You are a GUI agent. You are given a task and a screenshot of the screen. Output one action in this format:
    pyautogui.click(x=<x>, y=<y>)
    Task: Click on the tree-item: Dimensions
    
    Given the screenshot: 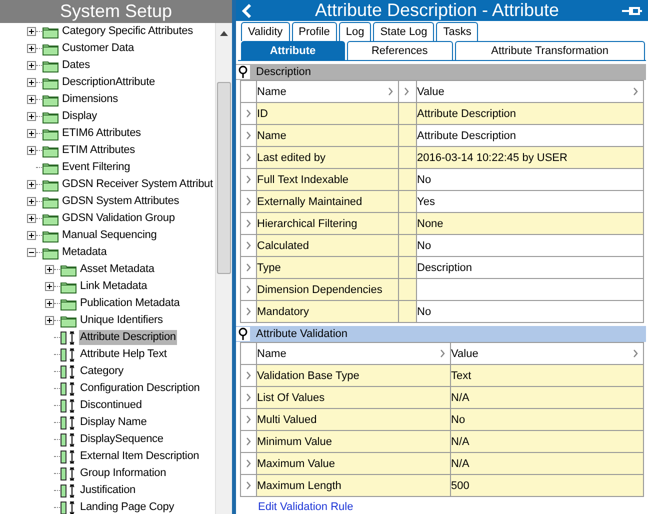 What is the action you would take?
    pyautogui.click(x=90, y=99)
    